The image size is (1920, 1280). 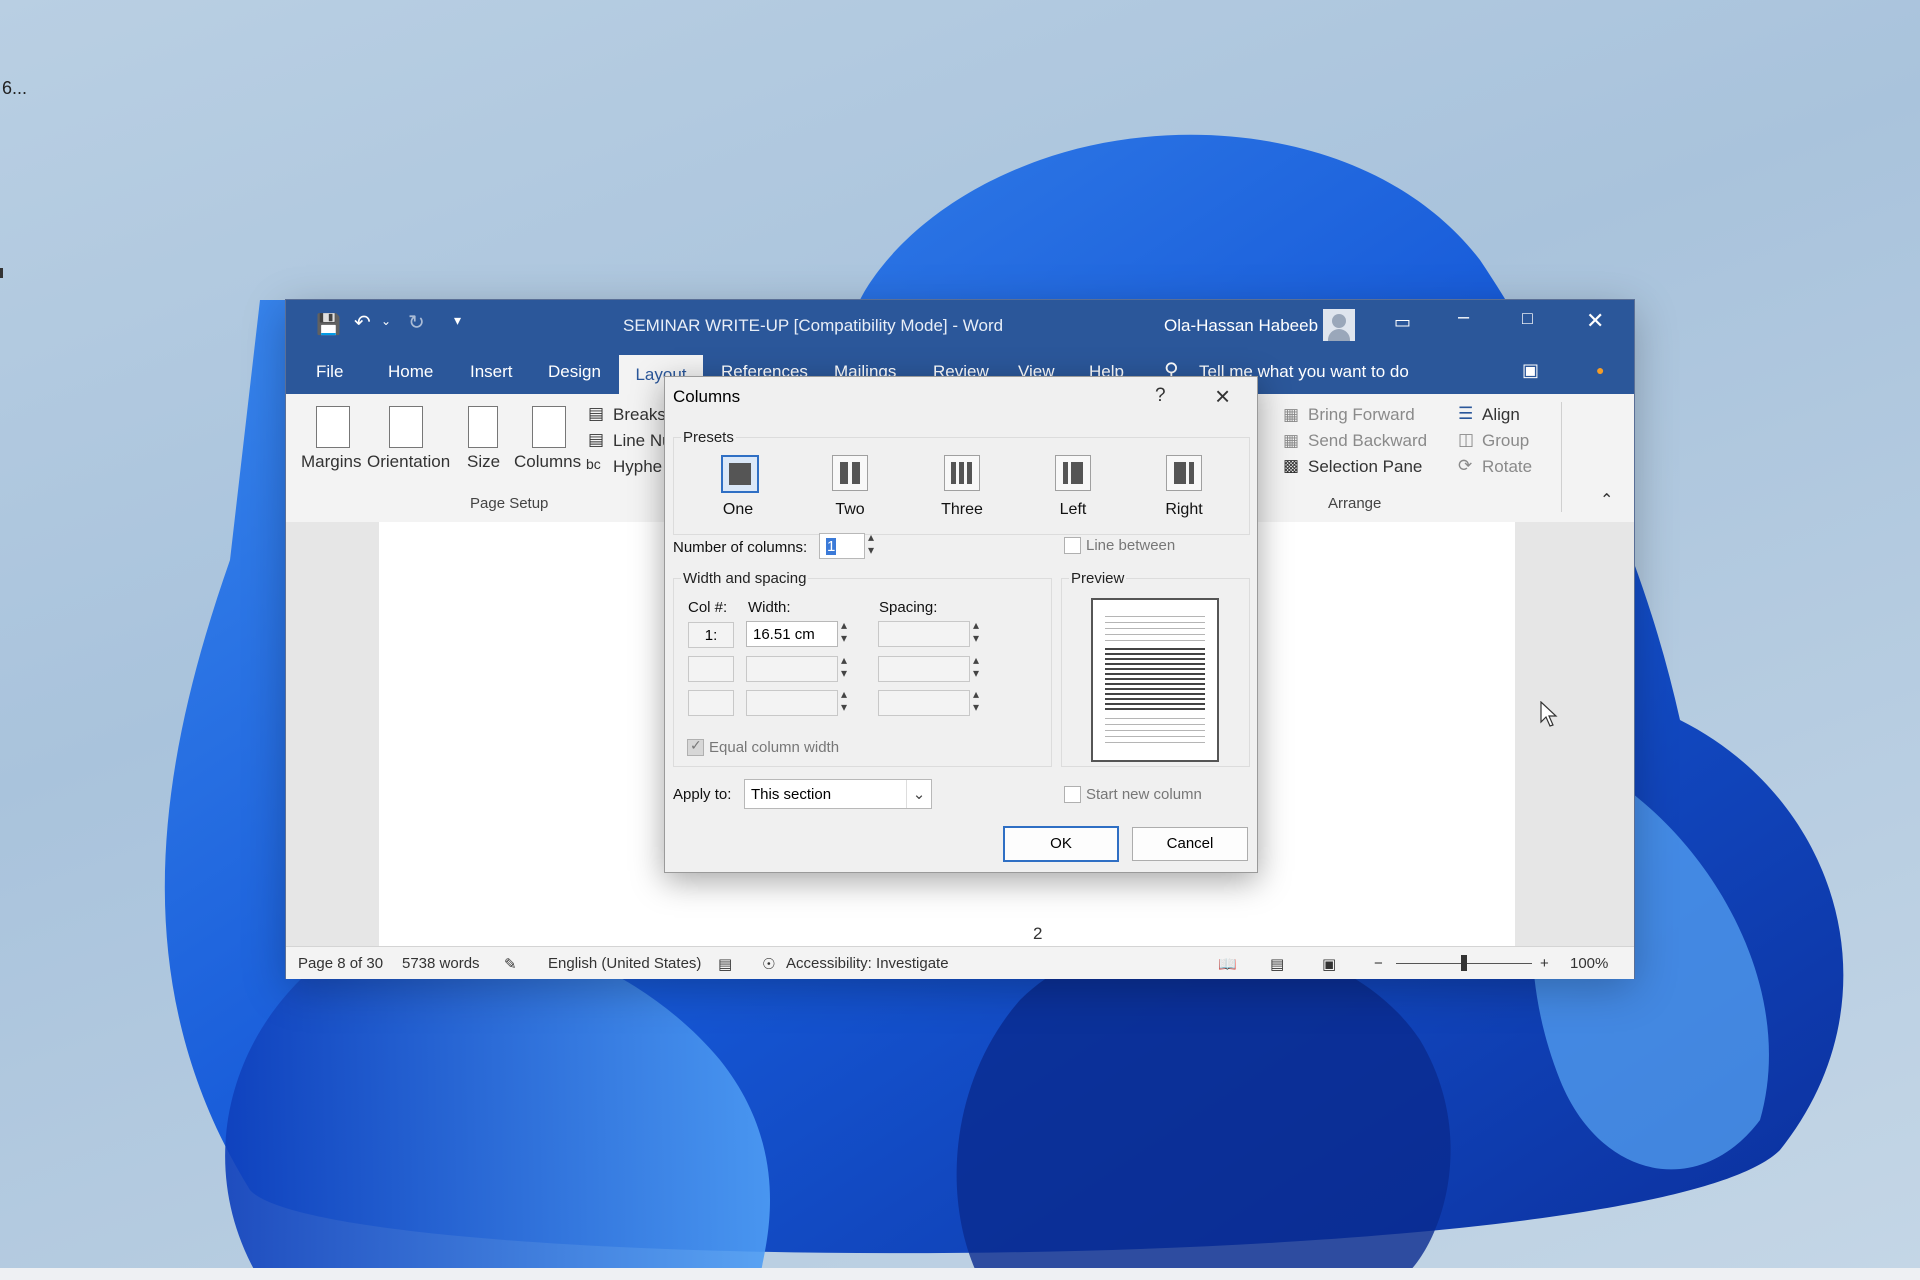 I want to click on desktop-mark, so click(x=1, y=273).